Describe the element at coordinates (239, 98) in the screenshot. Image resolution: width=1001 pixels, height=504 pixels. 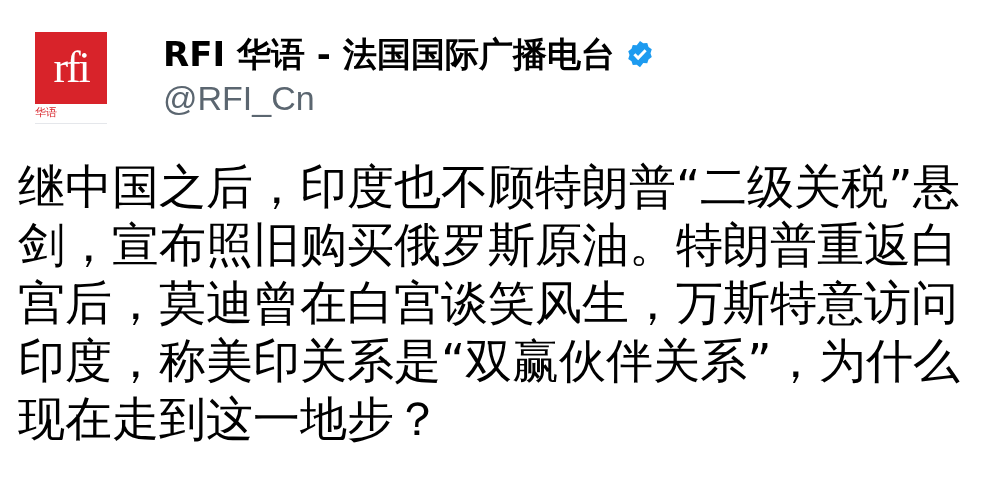
I see `account-handle: @RFI_Cn` at that location.